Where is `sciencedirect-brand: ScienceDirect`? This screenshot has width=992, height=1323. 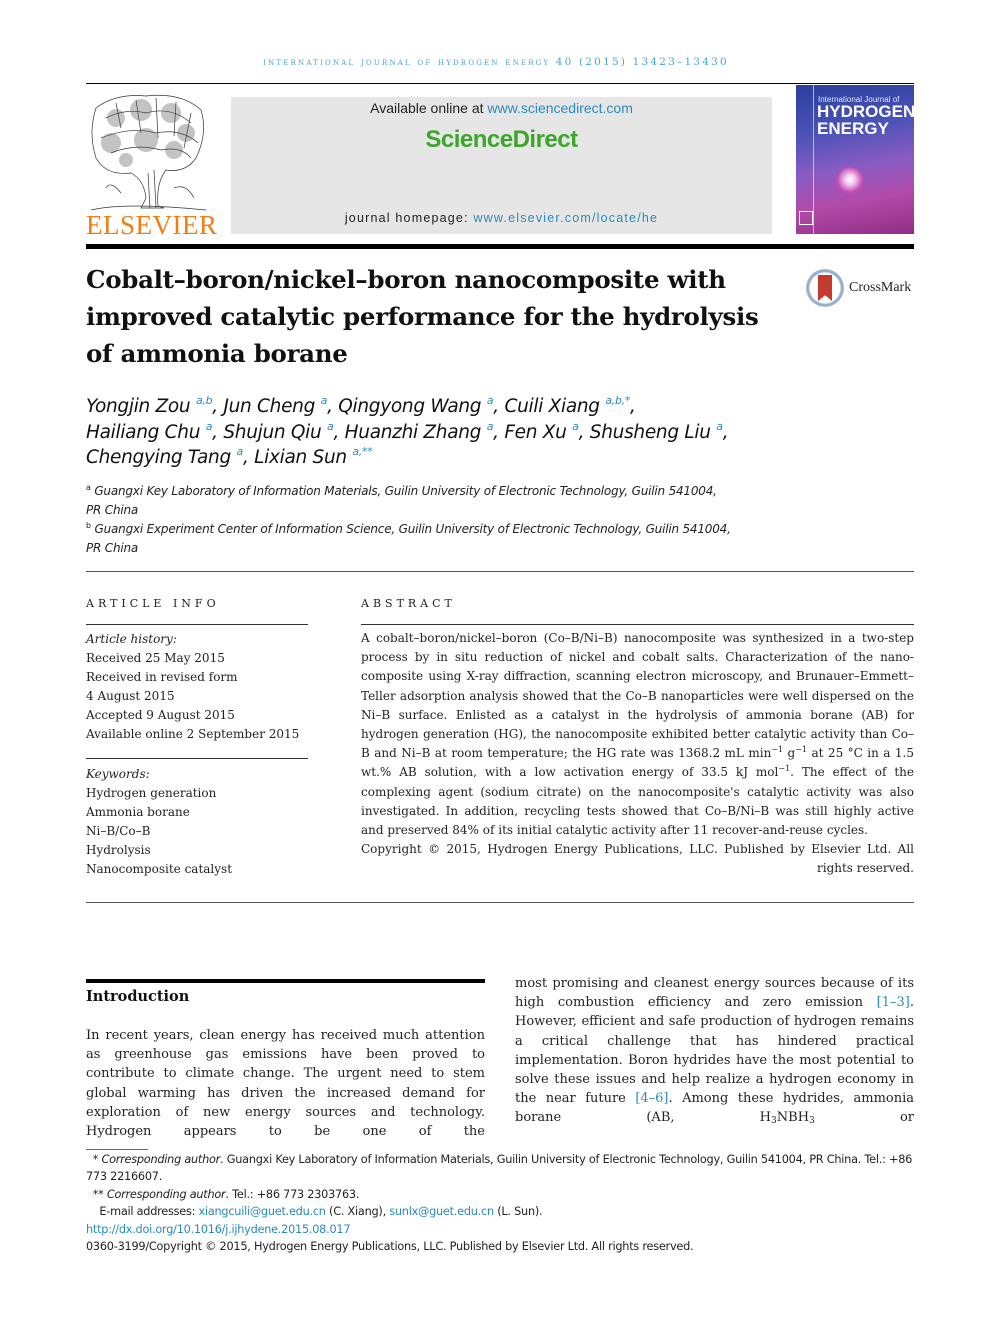 sciencedirect-brand: ScienceDirect is located at coordinates (501, 140).